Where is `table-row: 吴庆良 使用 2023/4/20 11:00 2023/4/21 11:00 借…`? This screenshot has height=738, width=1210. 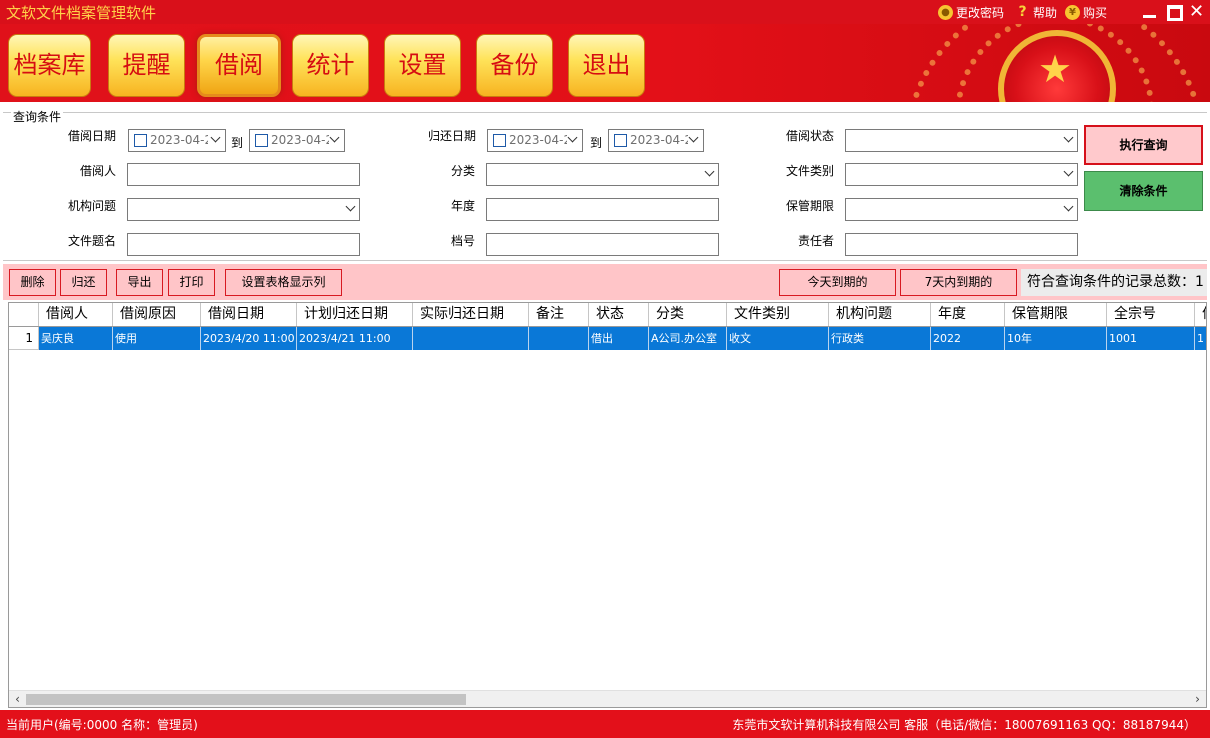
table-row: 吴庆良 使用 2023/4/20 11:00 2023/4/21 11:00 借… is located at coordinates (607, 338).